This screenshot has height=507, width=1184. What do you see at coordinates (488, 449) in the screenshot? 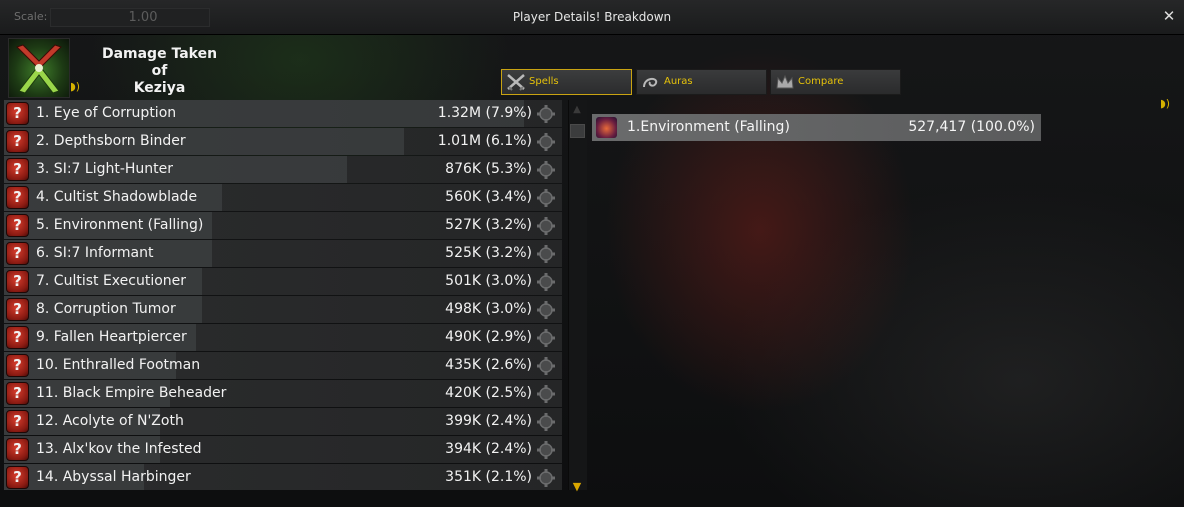
I see `list-item-value: 394K (2.4%)` at bounding box center [488, 449].